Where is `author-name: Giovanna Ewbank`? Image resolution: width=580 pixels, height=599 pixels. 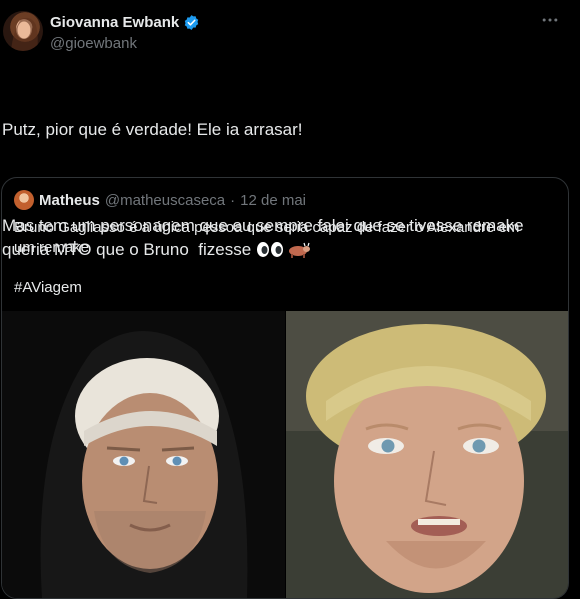
author-name: Giovanna Ewbank is located at coordinates (114, 22).